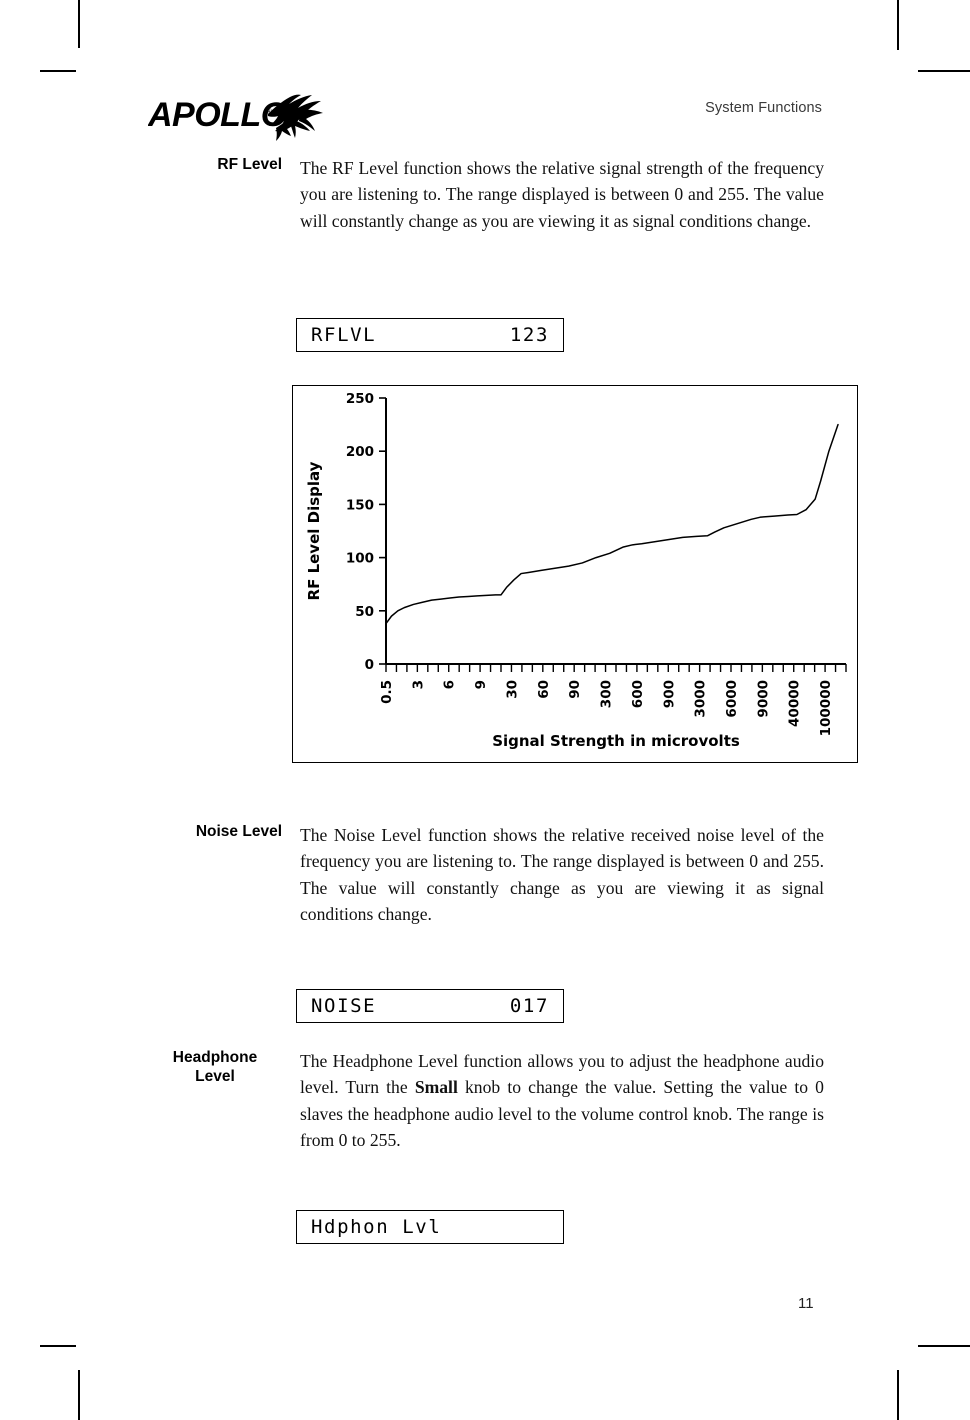  Describe the element at coordinates (360, 505) in the screenshot. I see `svg-text: 150` at that location.